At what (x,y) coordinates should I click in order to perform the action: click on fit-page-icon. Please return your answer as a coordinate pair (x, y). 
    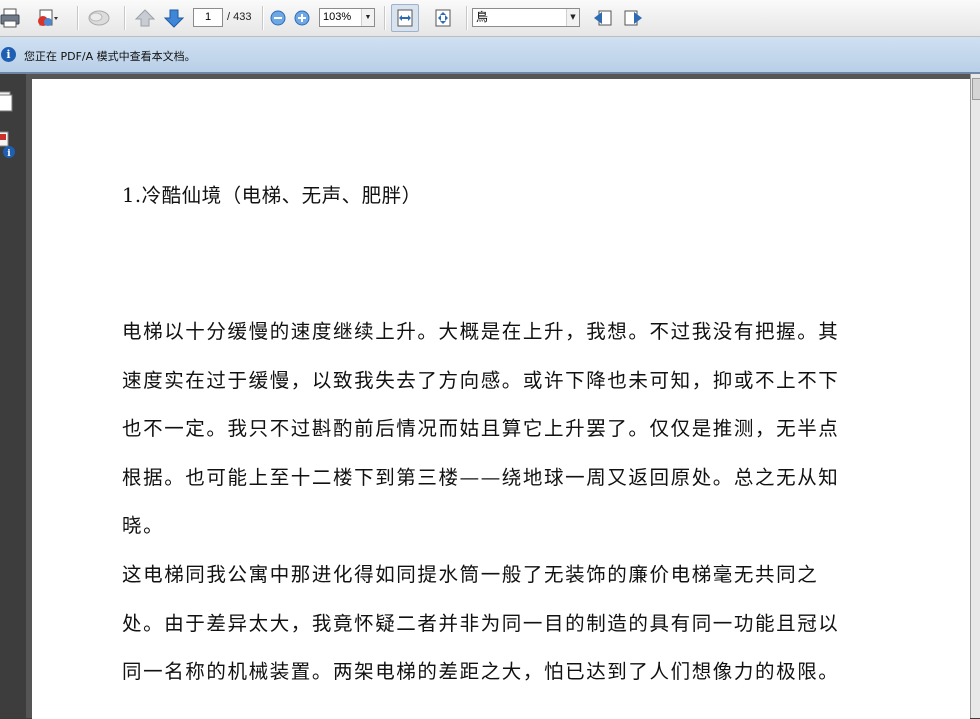
    Looking at the image, I should click on (443, 18).